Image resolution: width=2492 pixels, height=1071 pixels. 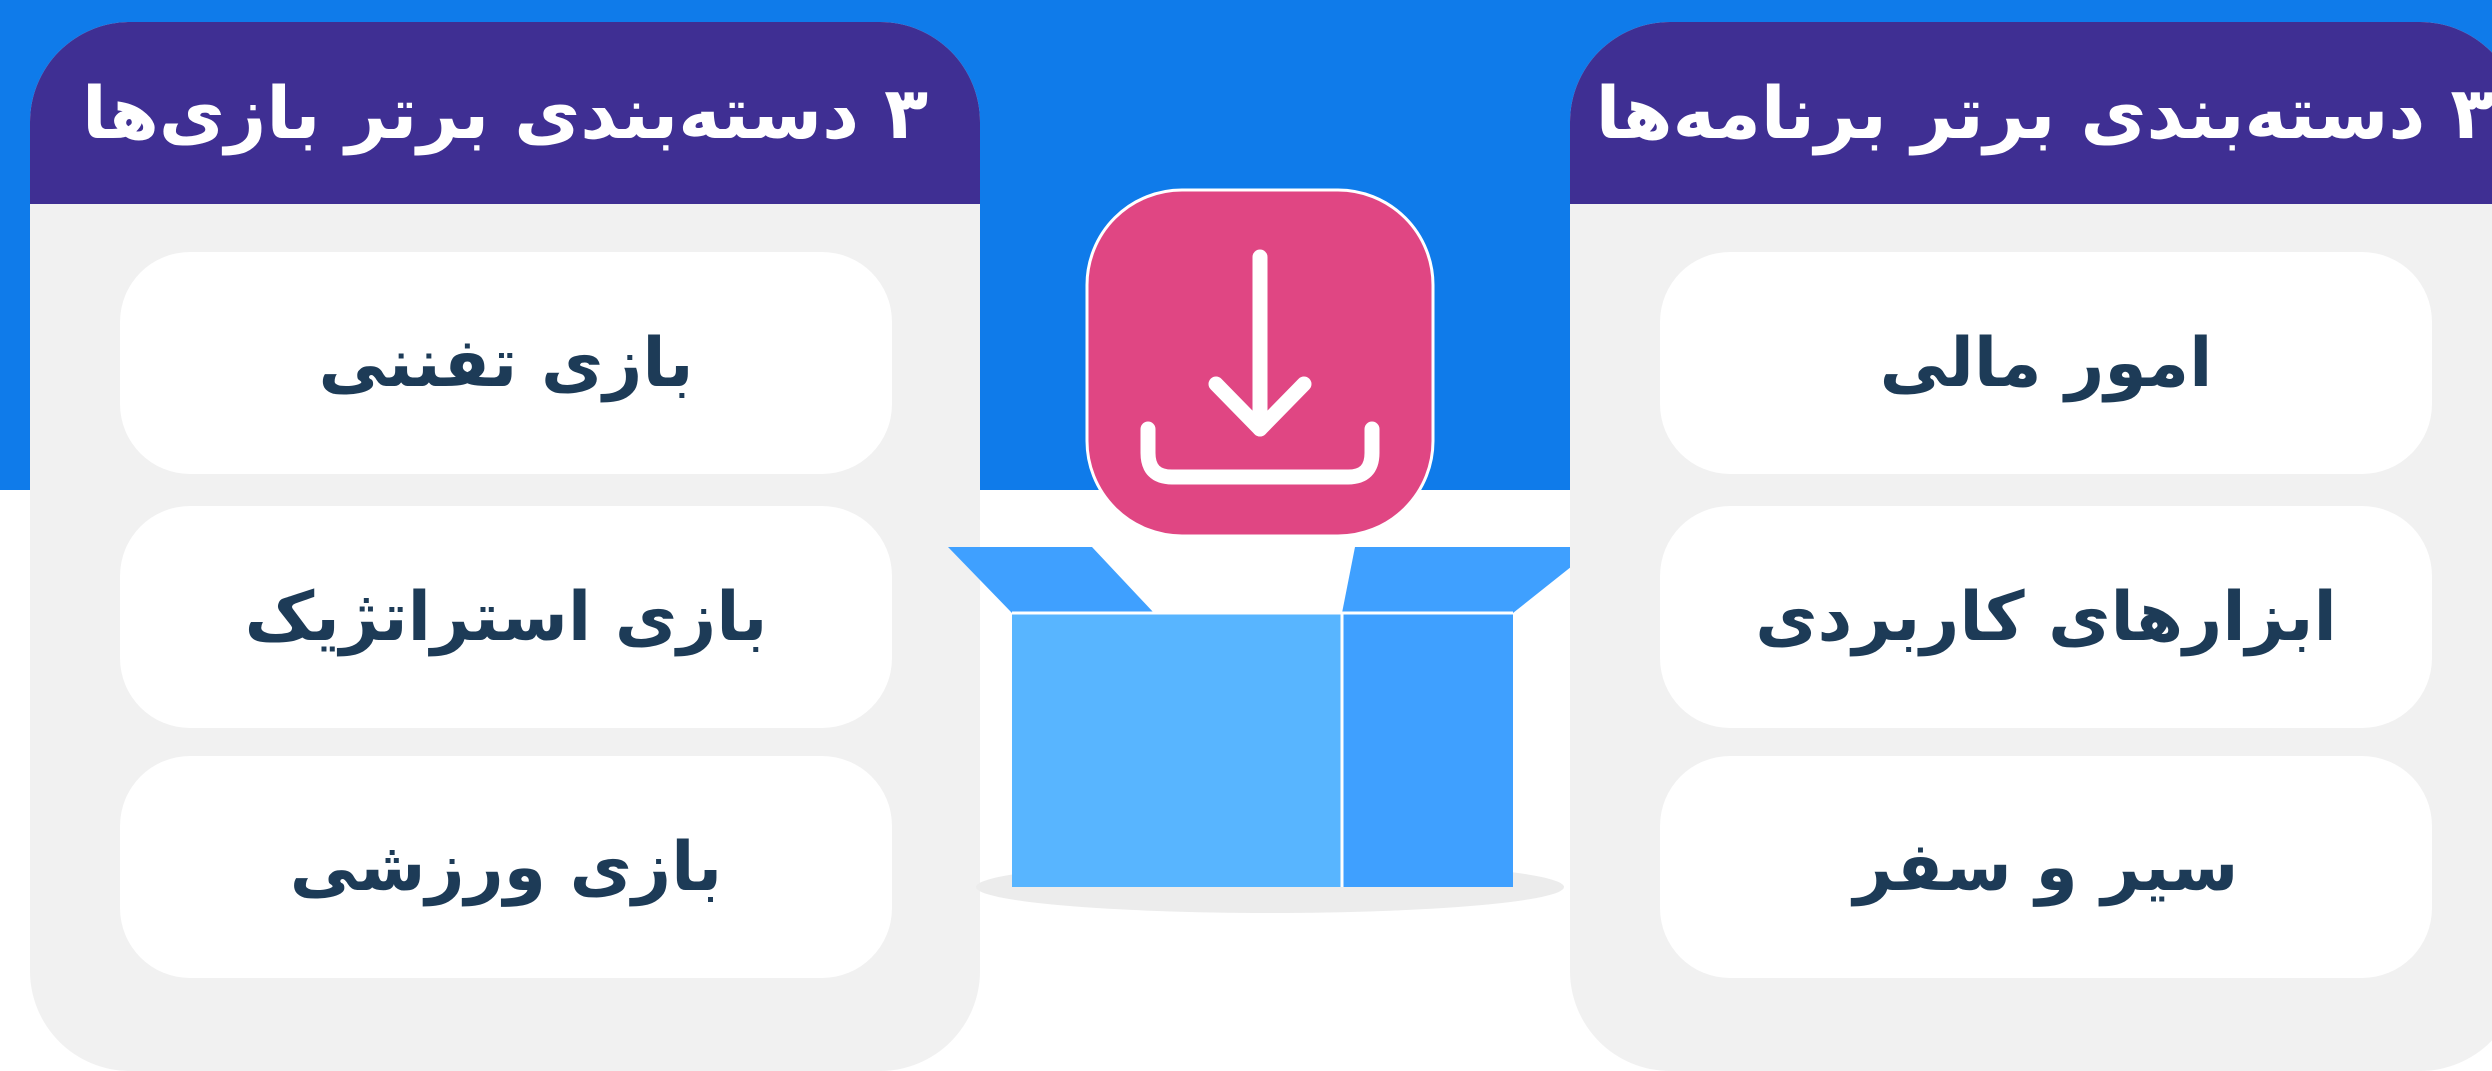 What do you see at coordinates (1469, 580) in the screenshot?
I see `box-right-flap` at bounding box center [1469, 580].